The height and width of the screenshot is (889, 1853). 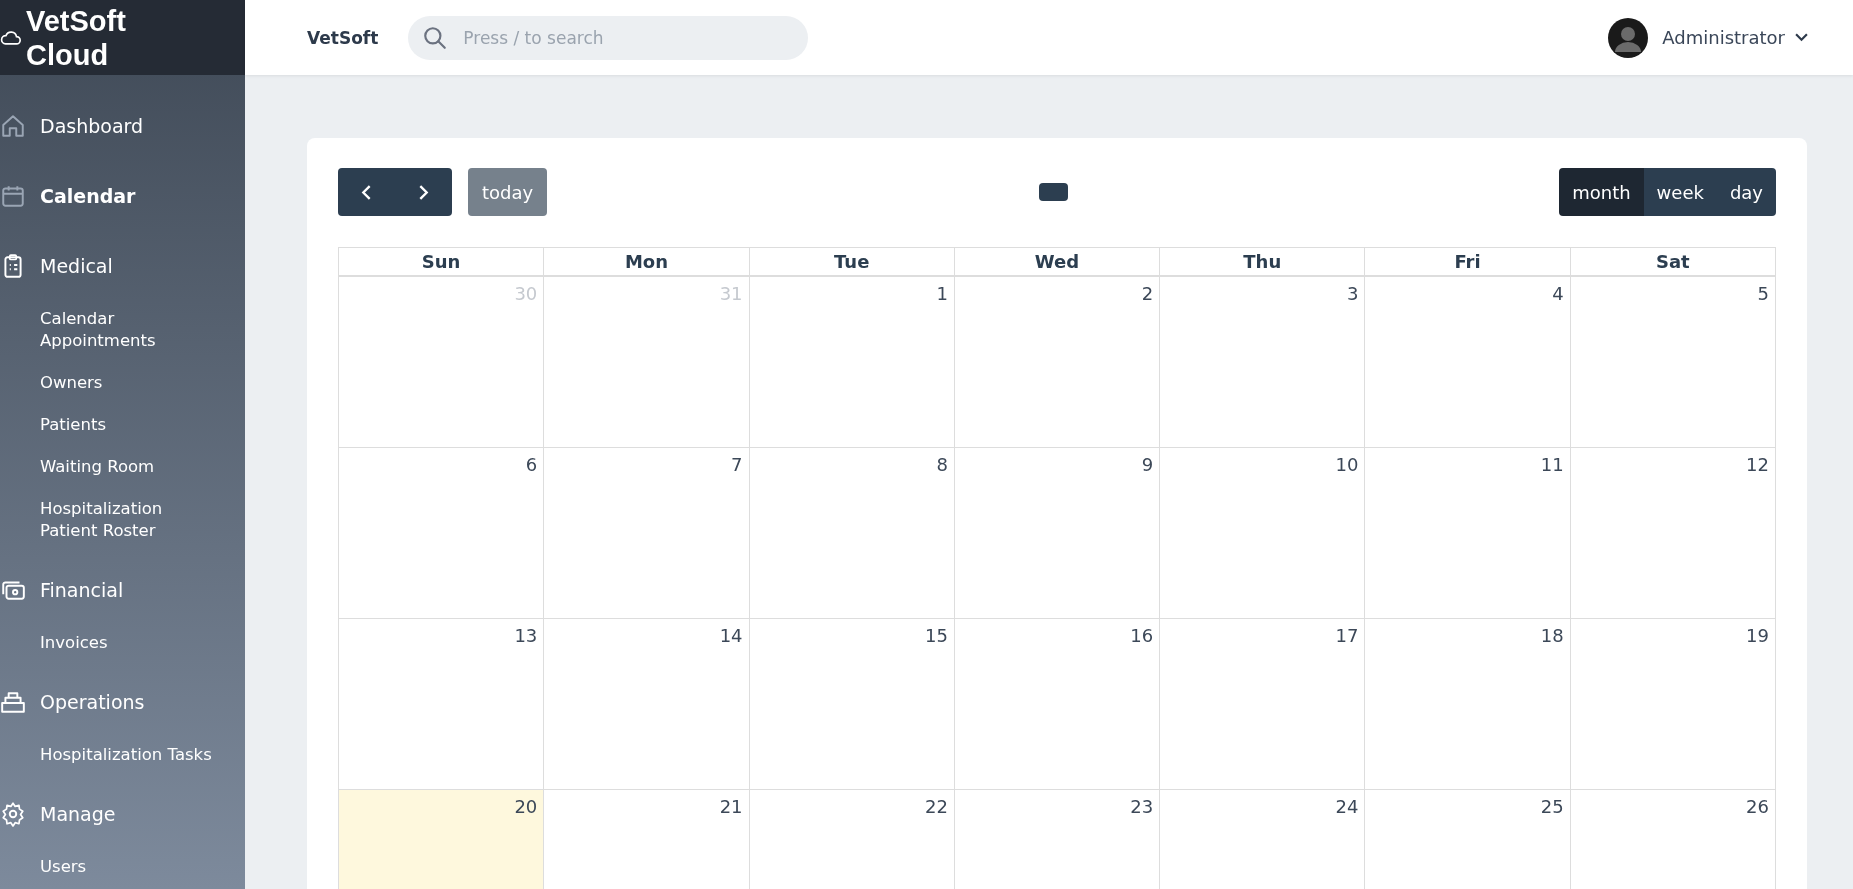 What do you see at coordinates (942, 293) in the screenshot?
I see `day-number: 1` at bounding box center [942, 293].